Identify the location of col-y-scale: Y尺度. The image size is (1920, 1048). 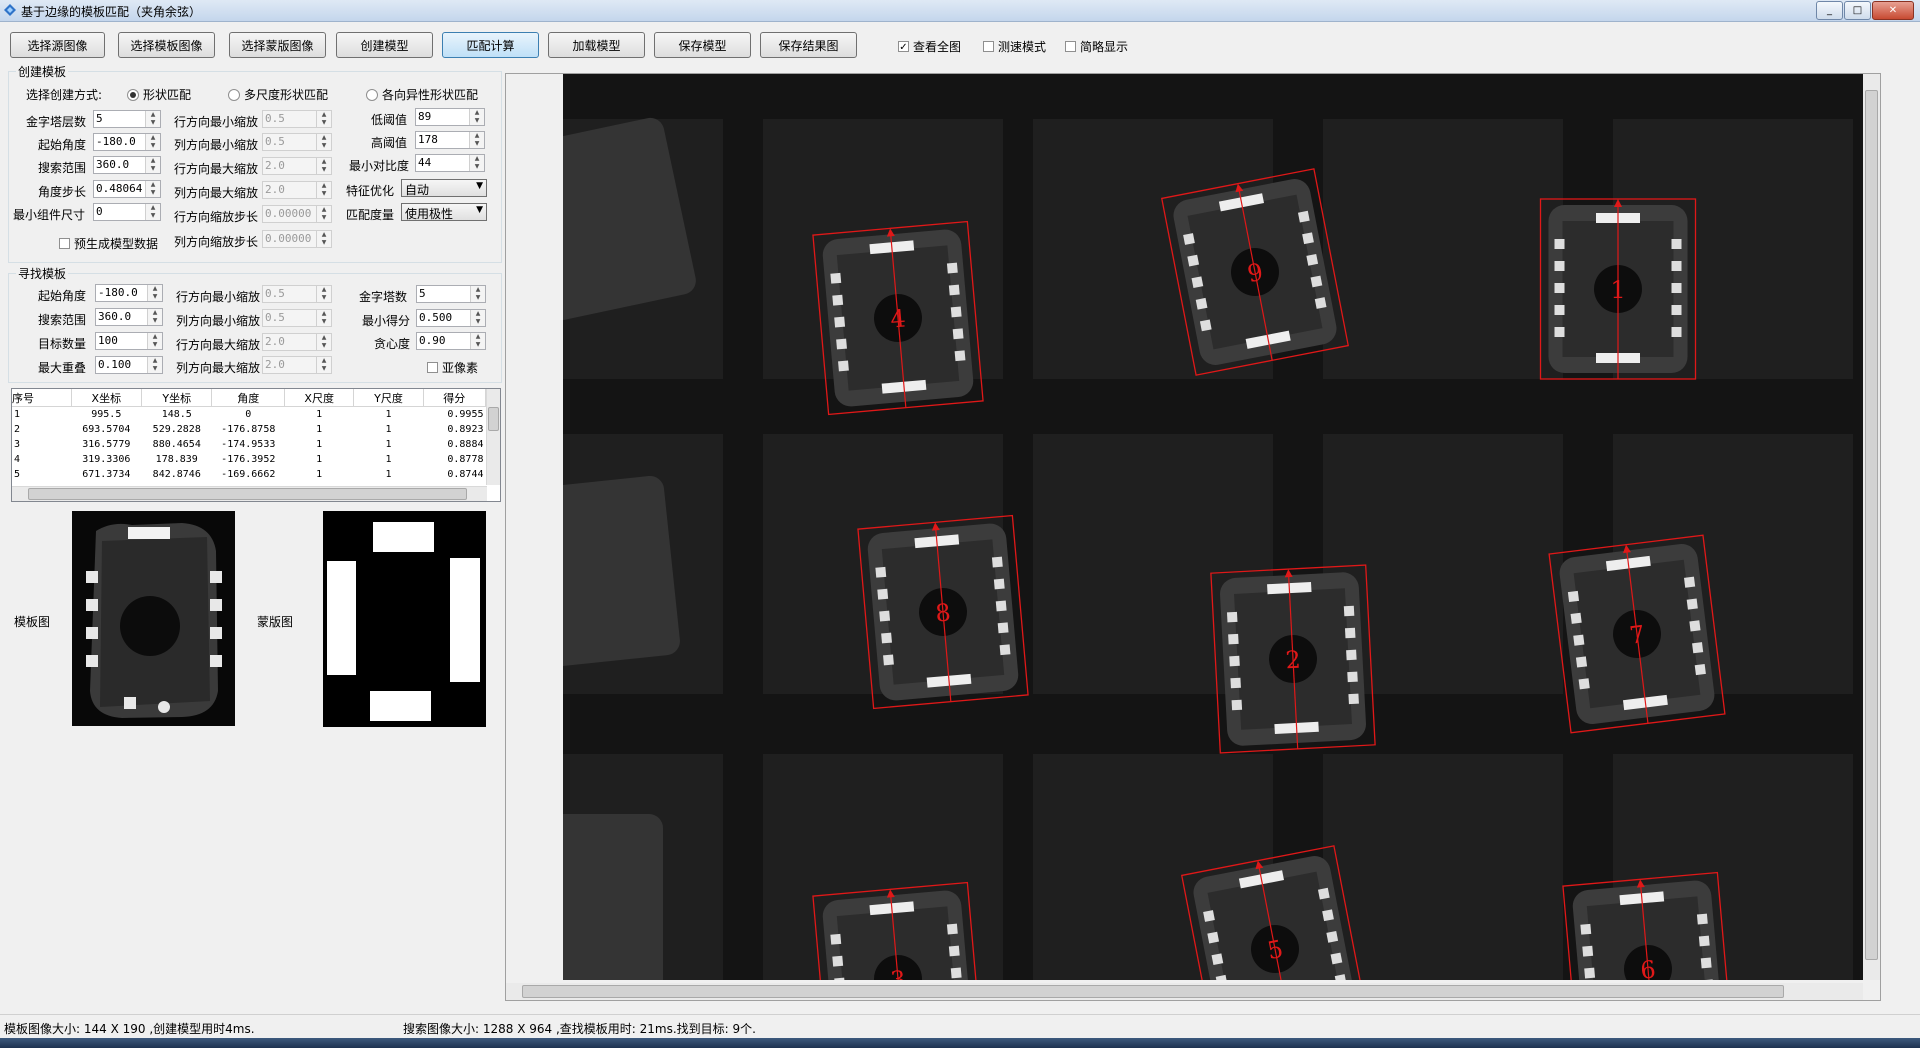
(388, 398).